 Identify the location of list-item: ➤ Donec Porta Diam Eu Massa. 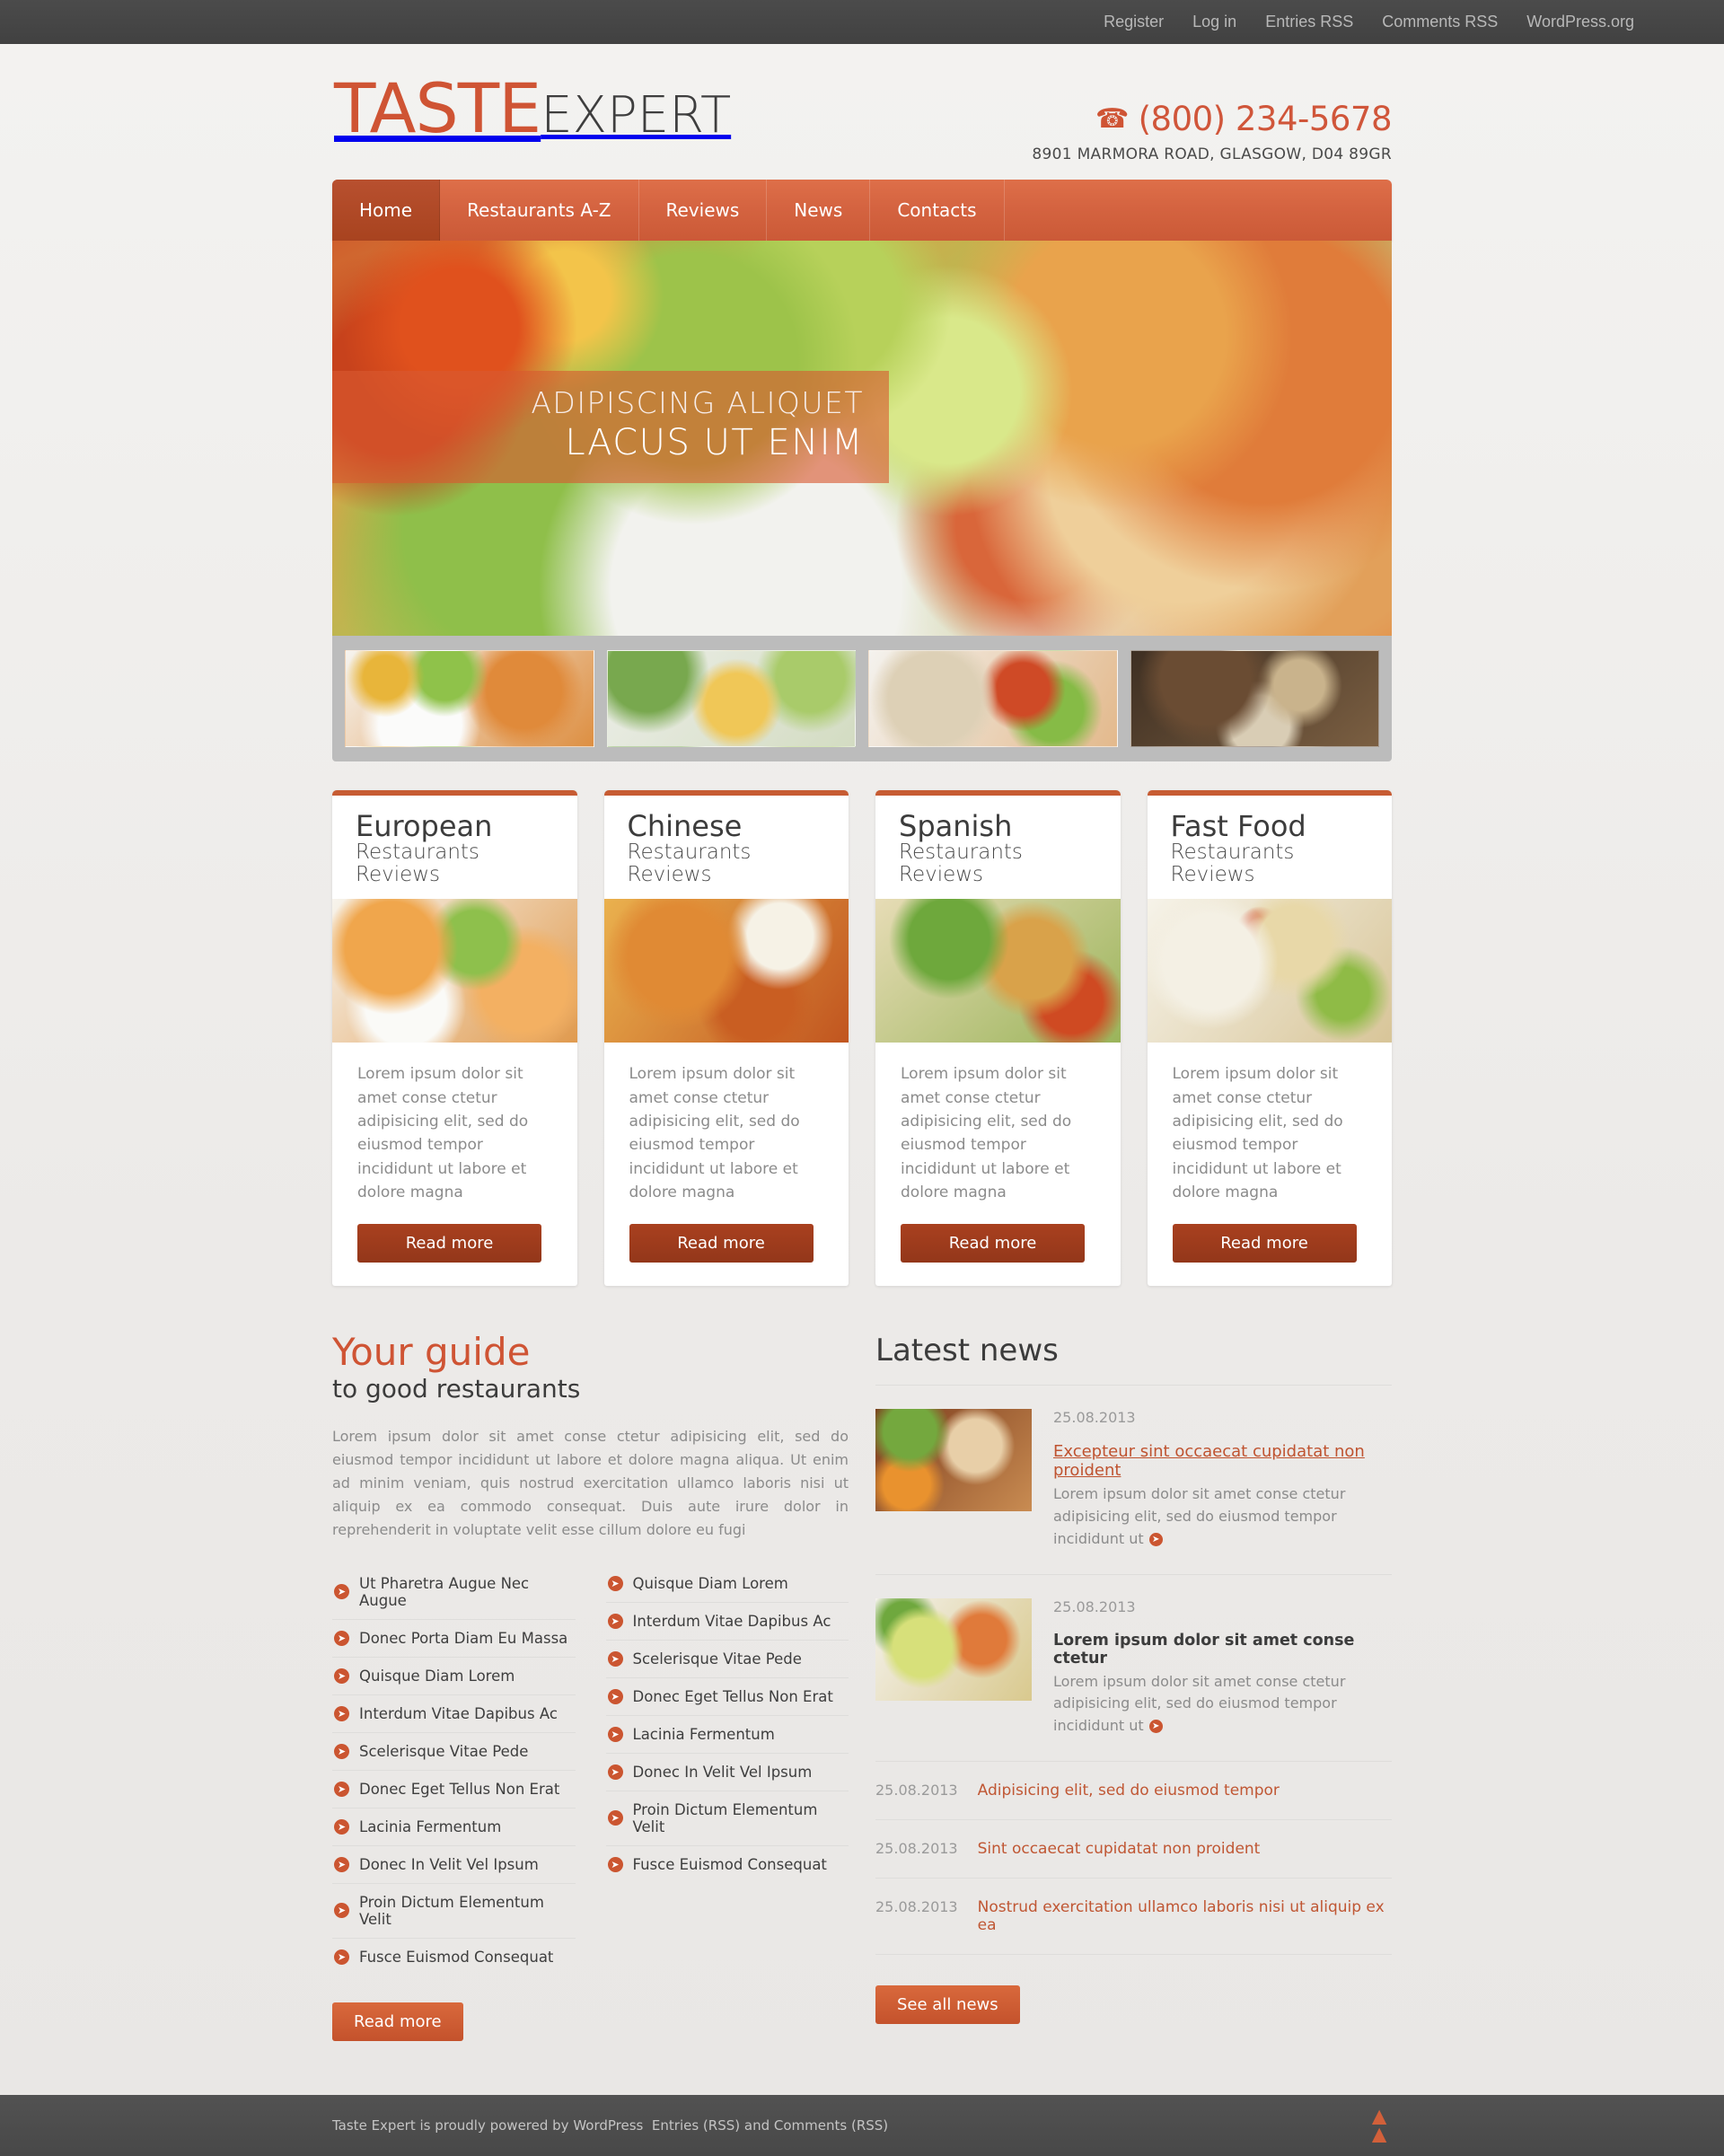
(454, 1639).